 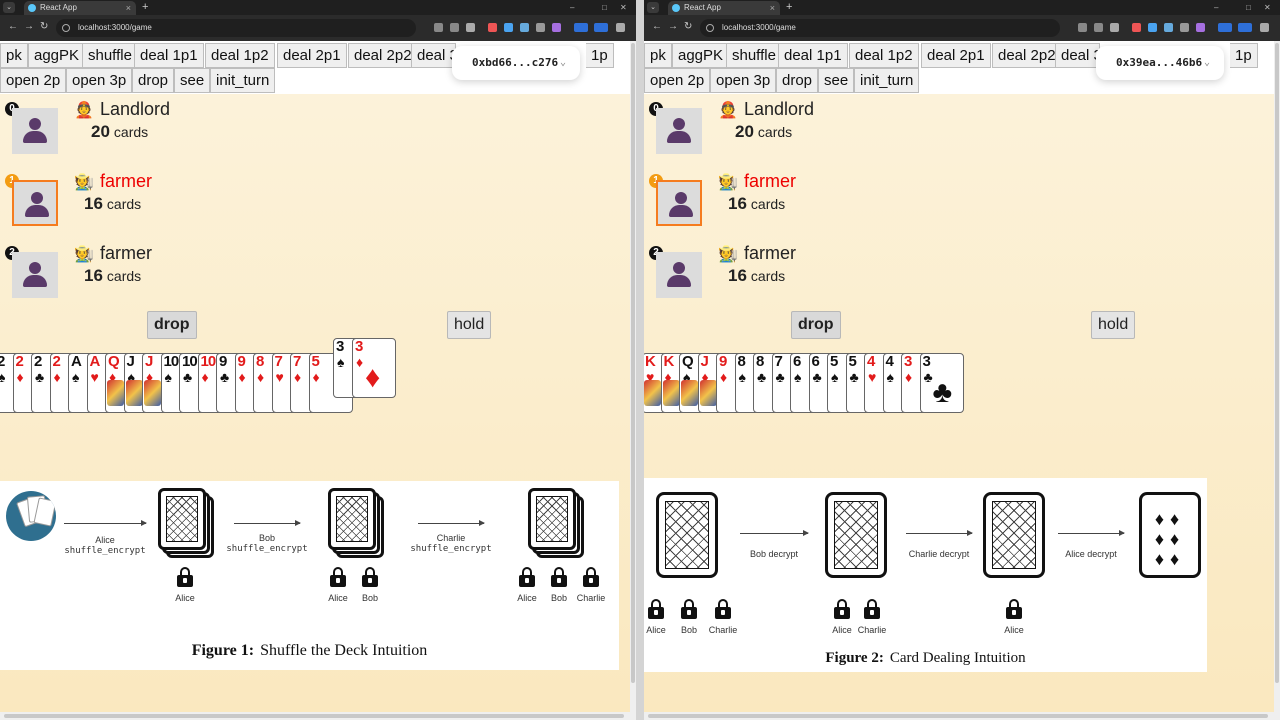 What do you see at coordinates (94, 377) in the screenshot?
I see `card-suit-icon: ♥` at bounding box center [94, 377].